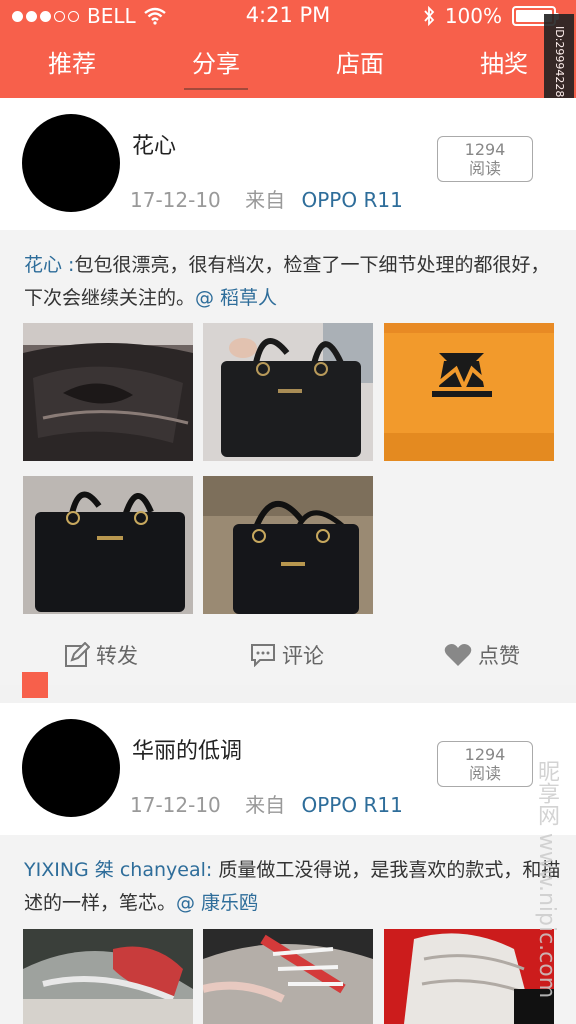 The image size is (576, 1024). Describe the element at coordinates (458, 655) in the screenshot. I see `heart-icon` at that location.